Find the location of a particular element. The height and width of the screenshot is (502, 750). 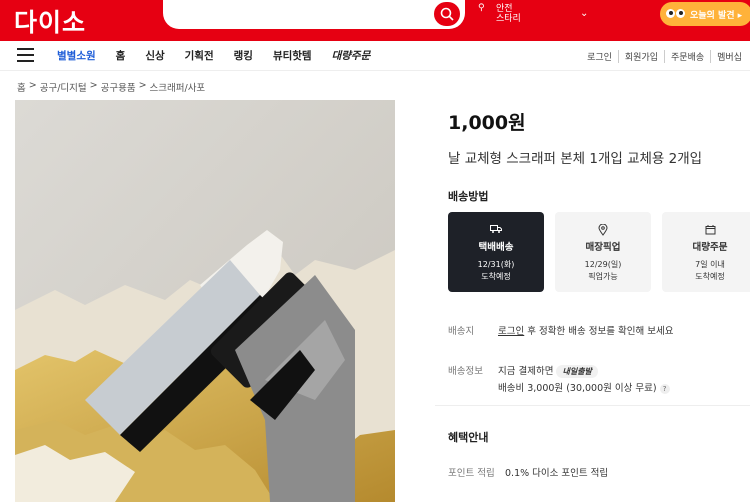

option-name: 대량주문 is located at coordinates (710, 247).